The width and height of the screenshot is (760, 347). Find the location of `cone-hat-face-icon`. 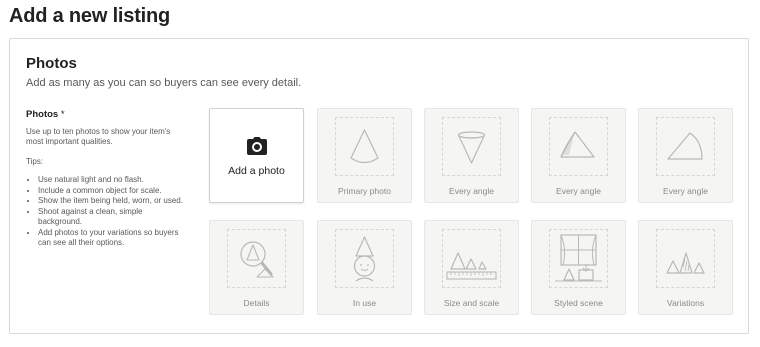

cone-hat-face-icon is located at coordinates (364, 259).